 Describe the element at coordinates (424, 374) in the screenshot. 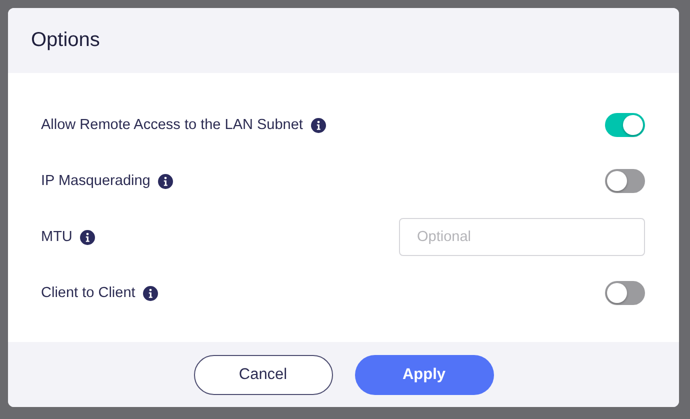

I see `apply-button: Apply` at that location.